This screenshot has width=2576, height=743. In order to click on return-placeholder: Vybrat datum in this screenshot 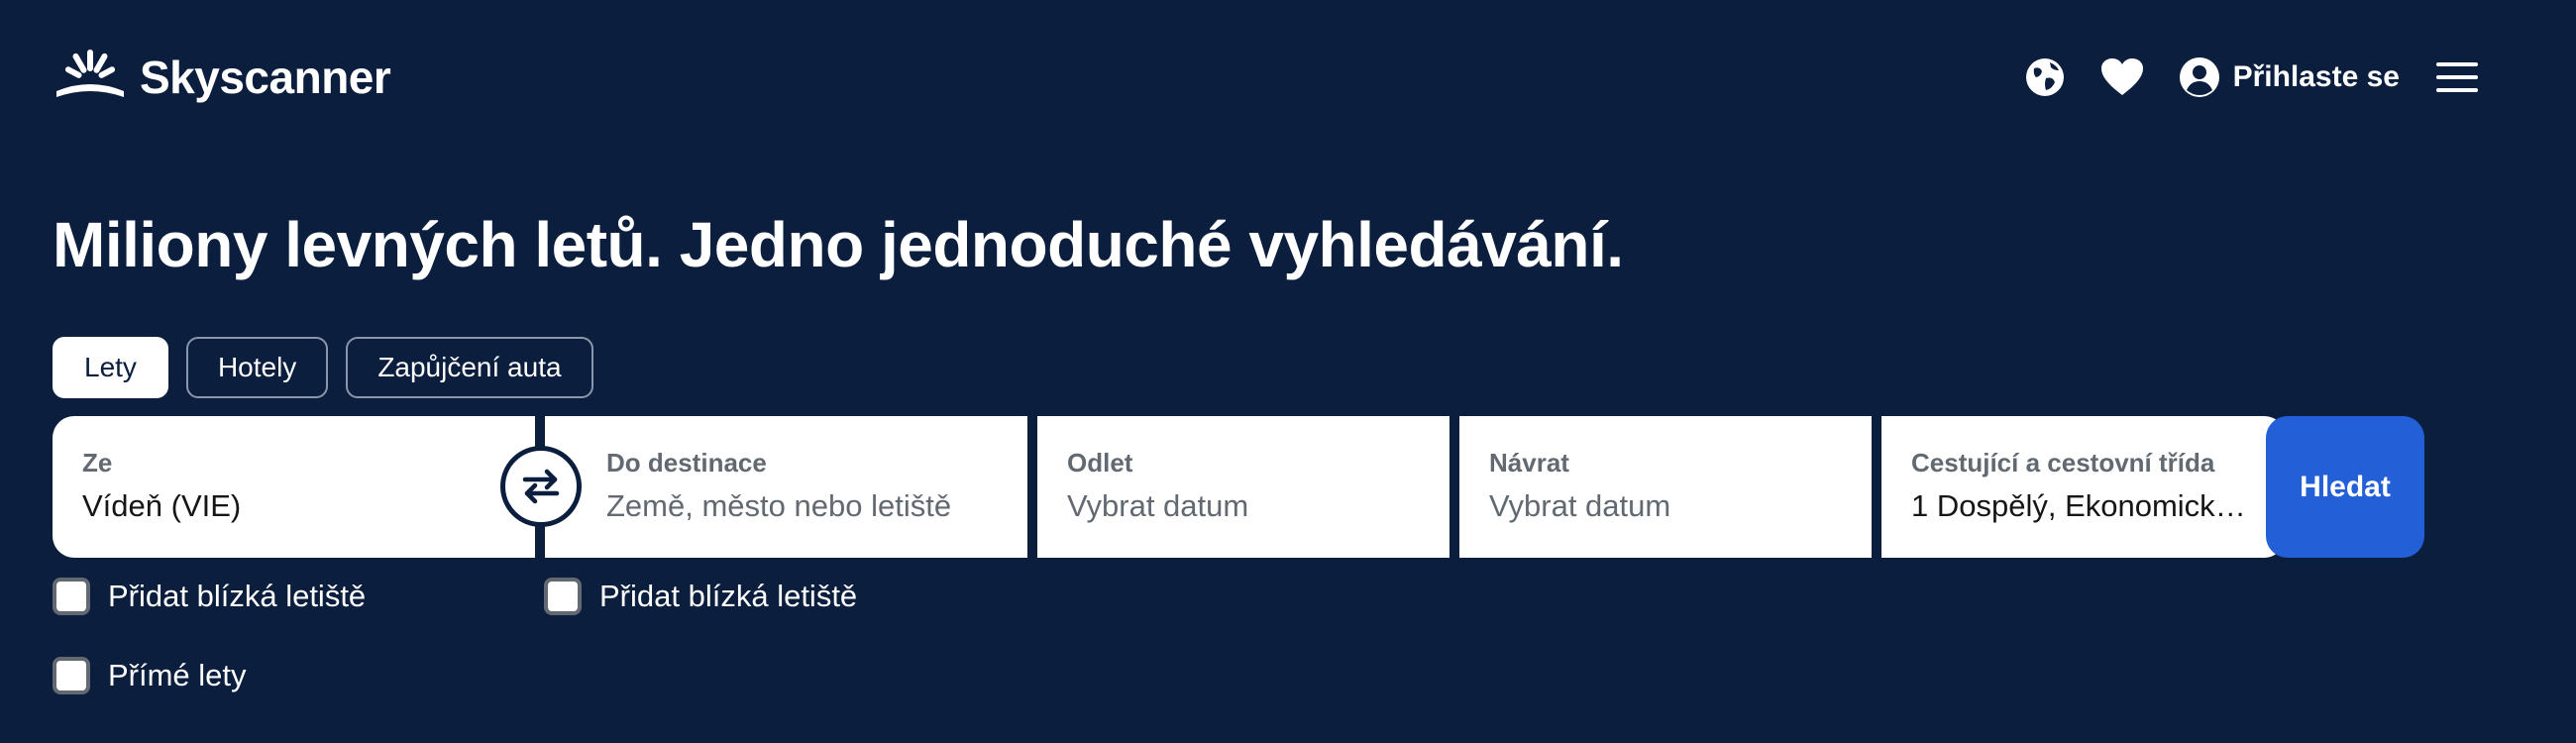, I will do `click(1580, 506)`.